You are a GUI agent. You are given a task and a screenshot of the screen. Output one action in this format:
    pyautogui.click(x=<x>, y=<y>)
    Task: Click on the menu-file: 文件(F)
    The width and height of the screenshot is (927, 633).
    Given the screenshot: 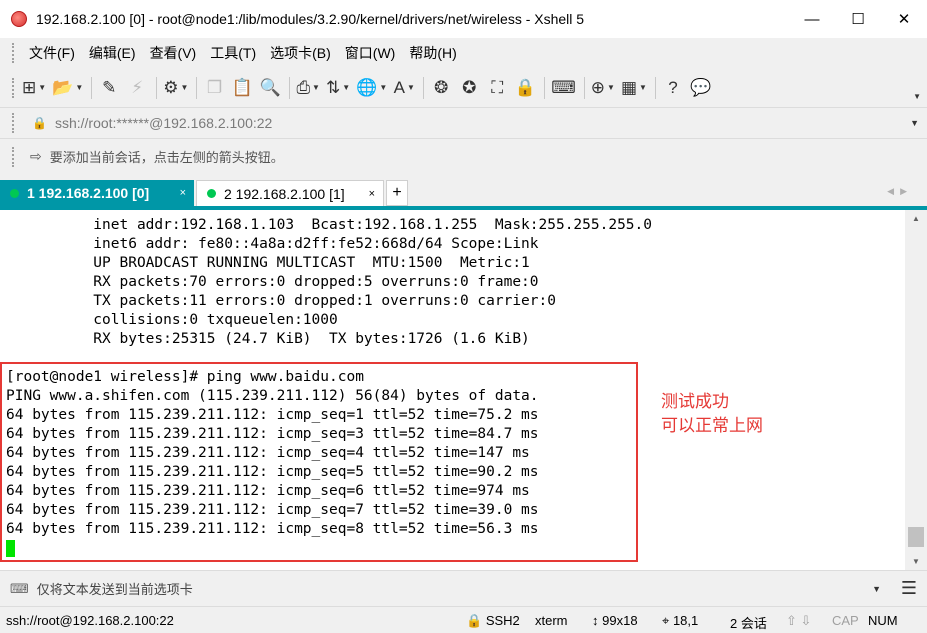 What is the action you would take?
    pyautogui.click(x=52, y=53)
    